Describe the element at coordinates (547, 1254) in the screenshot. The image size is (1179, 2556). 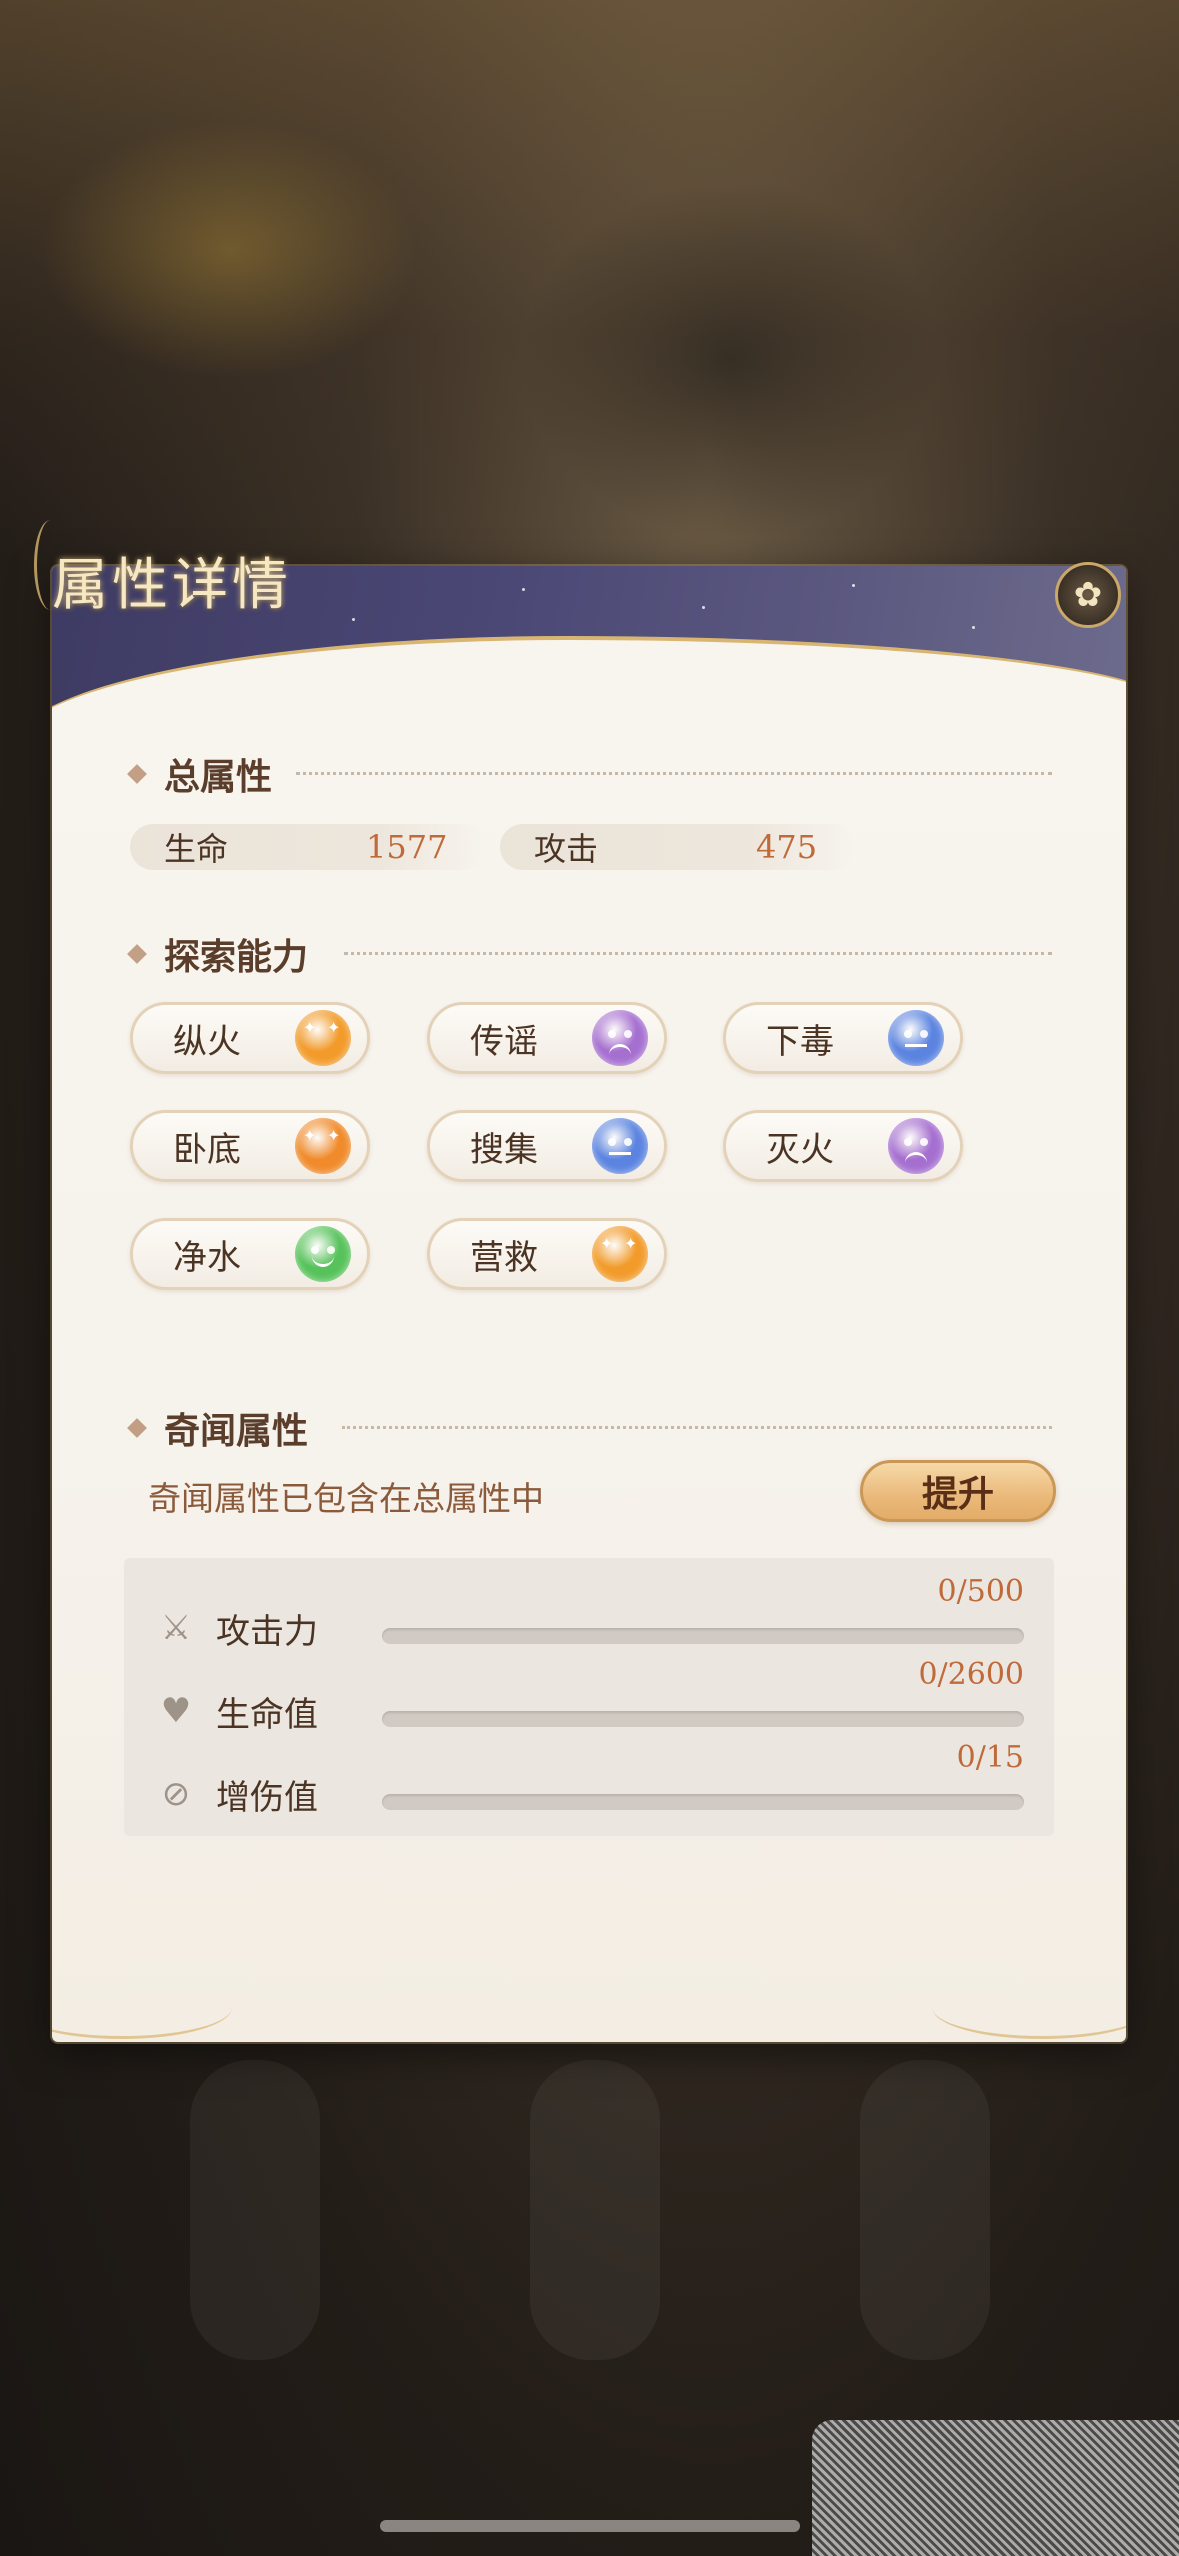
I see `ability-chip: 营救` at that location.